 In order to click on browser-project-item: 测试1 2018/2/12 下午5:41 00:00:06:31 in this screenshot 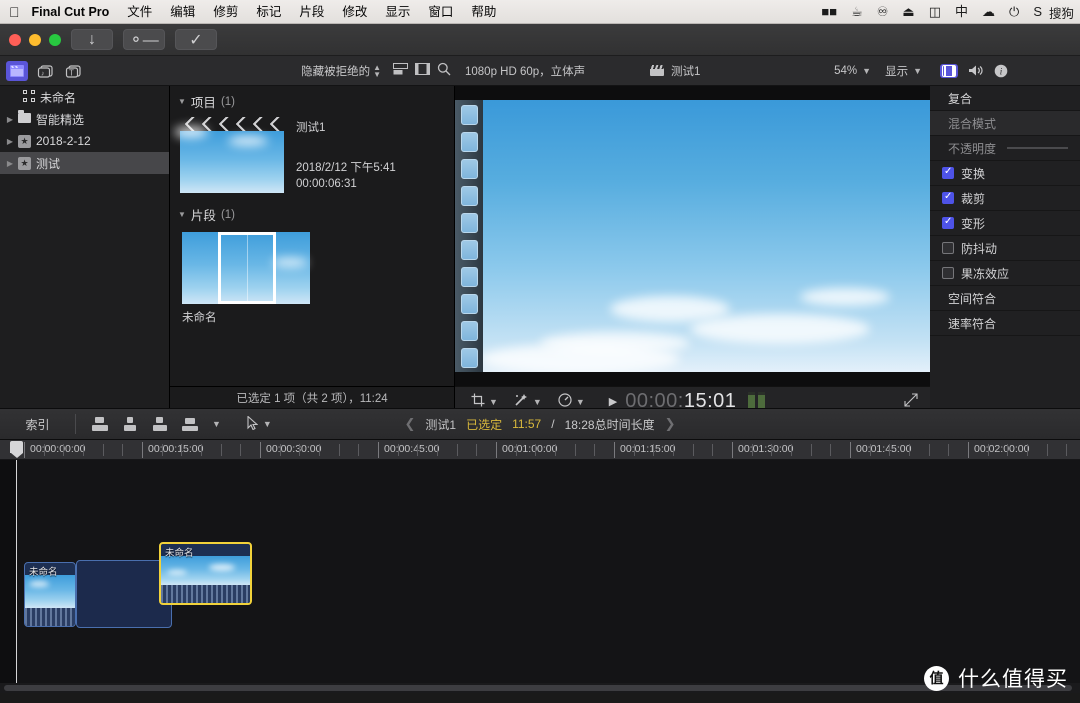, I will do `click(312, 154)`.